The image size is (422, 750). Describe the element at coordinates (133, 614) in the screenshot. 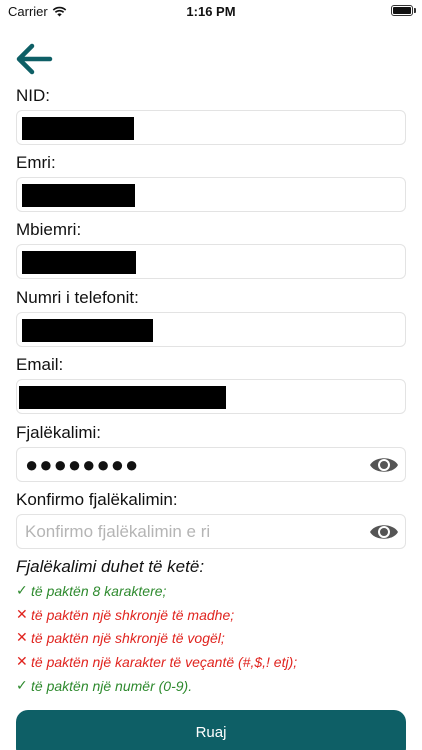

I see `rule-text: të paktën një shkronjë të madhe;` at that location.